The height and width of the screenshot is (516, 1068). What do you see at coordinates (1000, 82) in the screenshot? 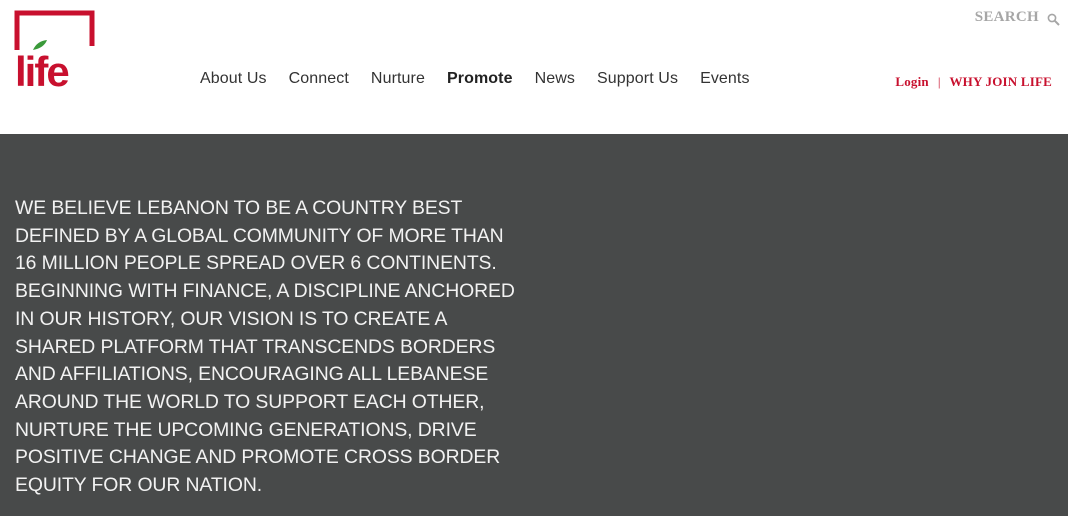
I see `why-join-life-link: WHY JOIN LIFE` at bounding box center [1000, 82].